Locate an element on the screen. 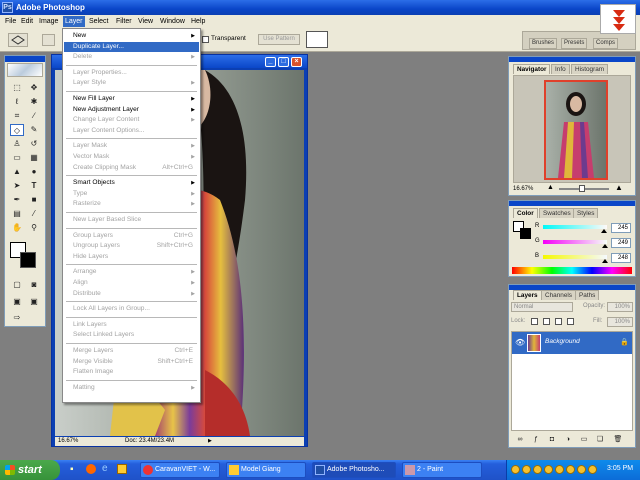 The image size is (640, 480). tab-paths: Paths is located at coordinates (587, 295).